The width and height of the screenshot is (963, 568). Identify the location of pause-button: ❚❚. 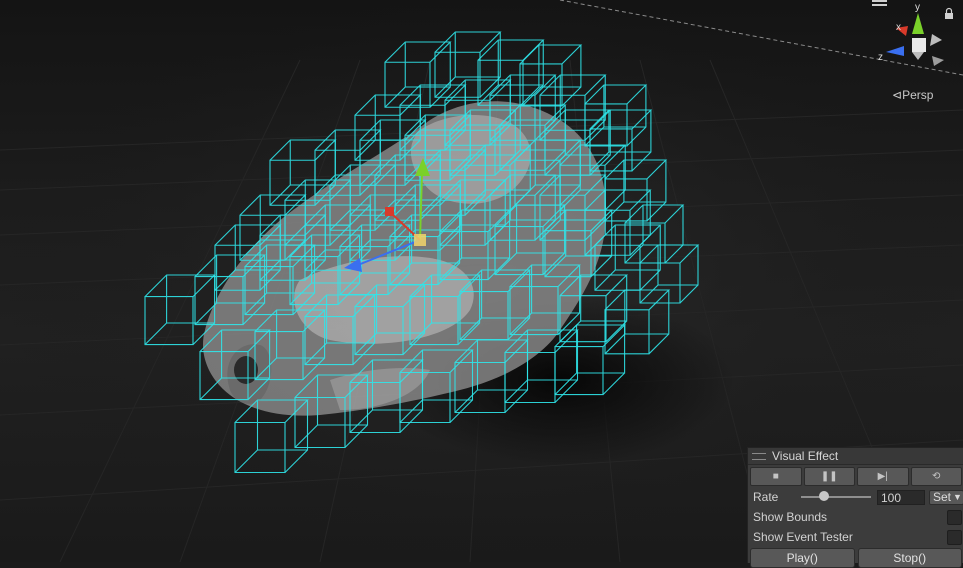
(829, 476).